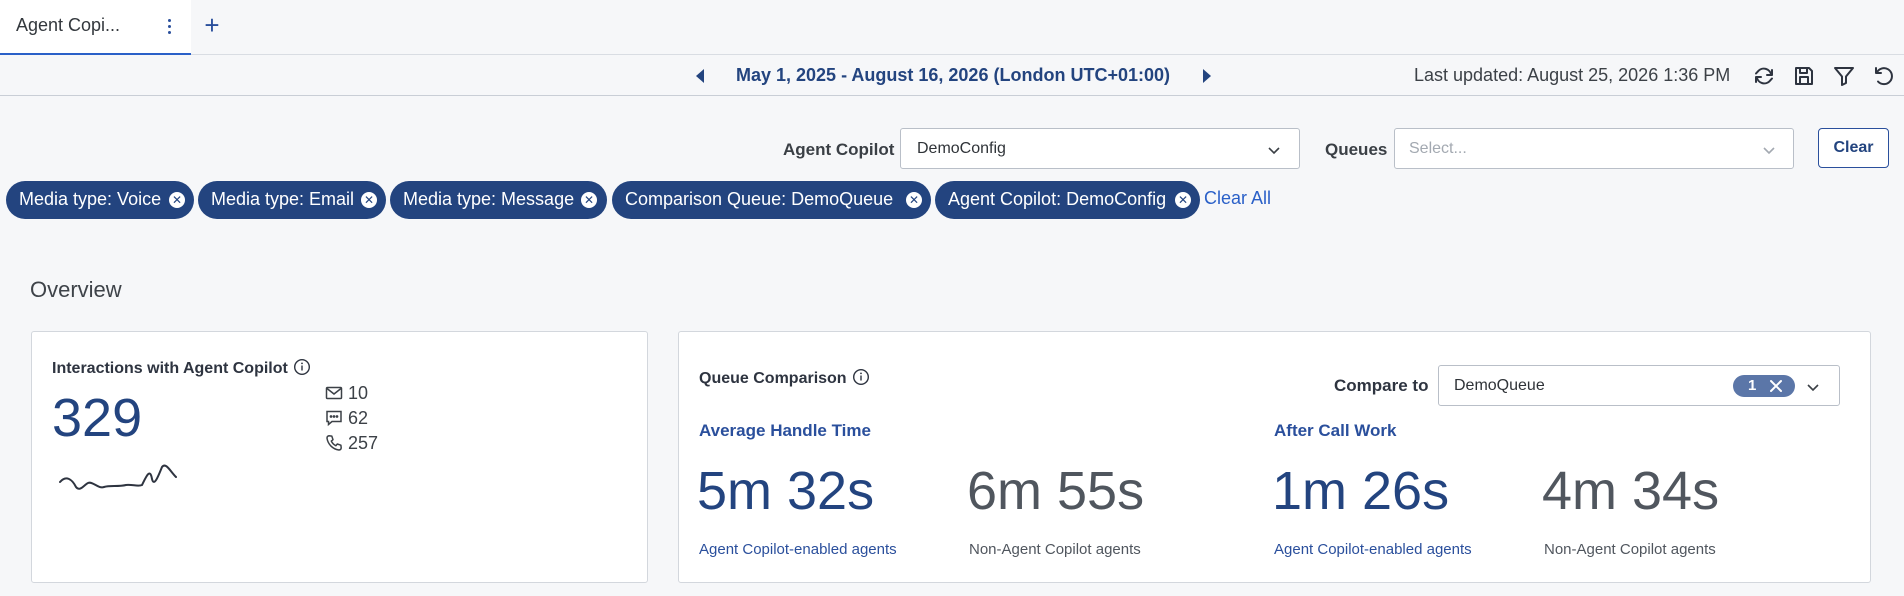  I want to click on interactions-title: Interactions with Agent Copilot, so click(181, 368).